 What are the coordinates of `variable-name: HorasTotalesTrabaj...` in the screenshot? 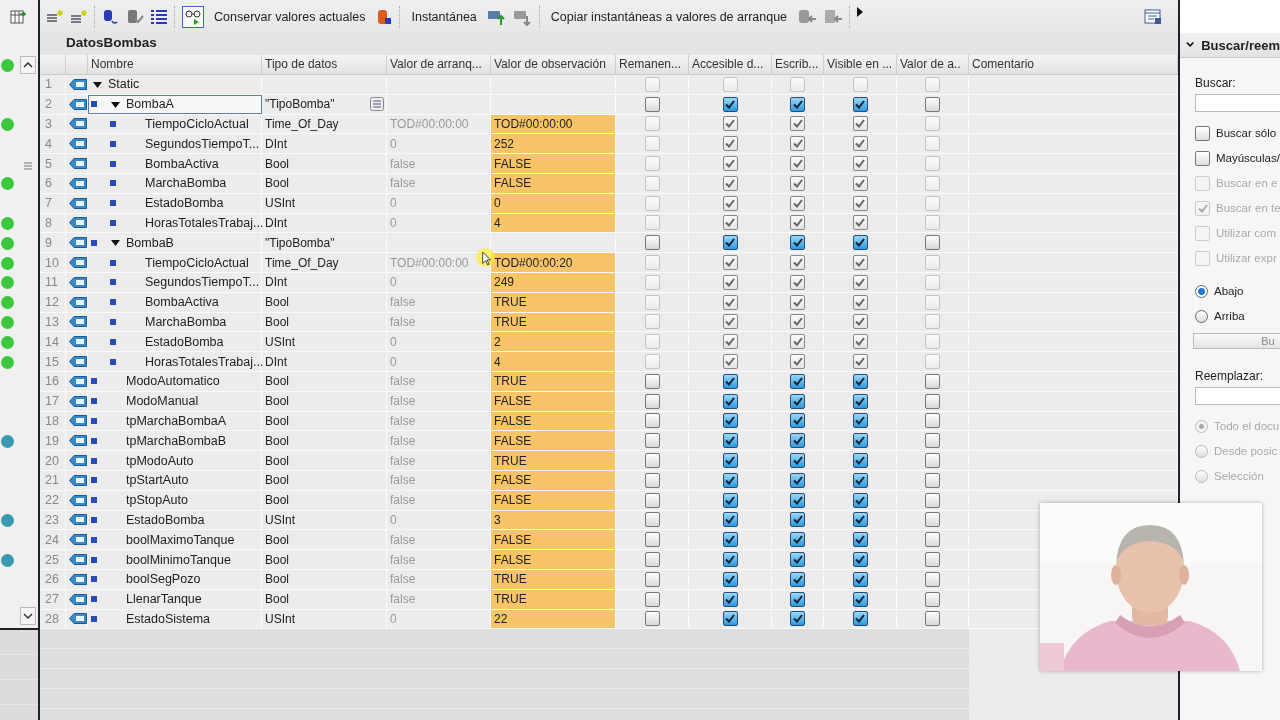 It's located at (204, 222).